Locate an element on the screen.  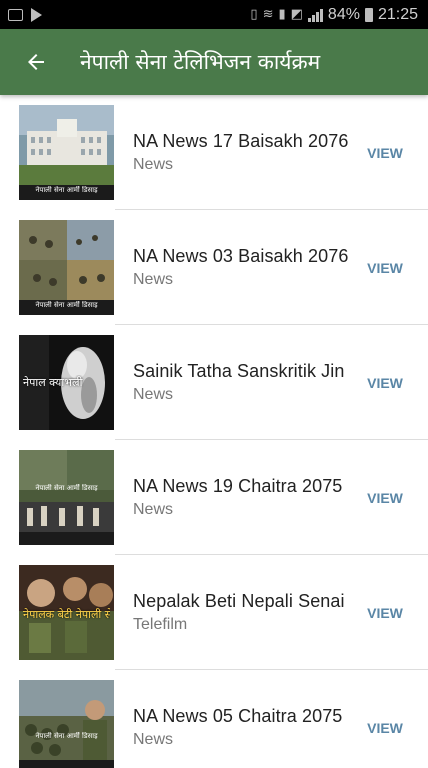
sim-icon: ◩ is located at coordinates (296, 14).